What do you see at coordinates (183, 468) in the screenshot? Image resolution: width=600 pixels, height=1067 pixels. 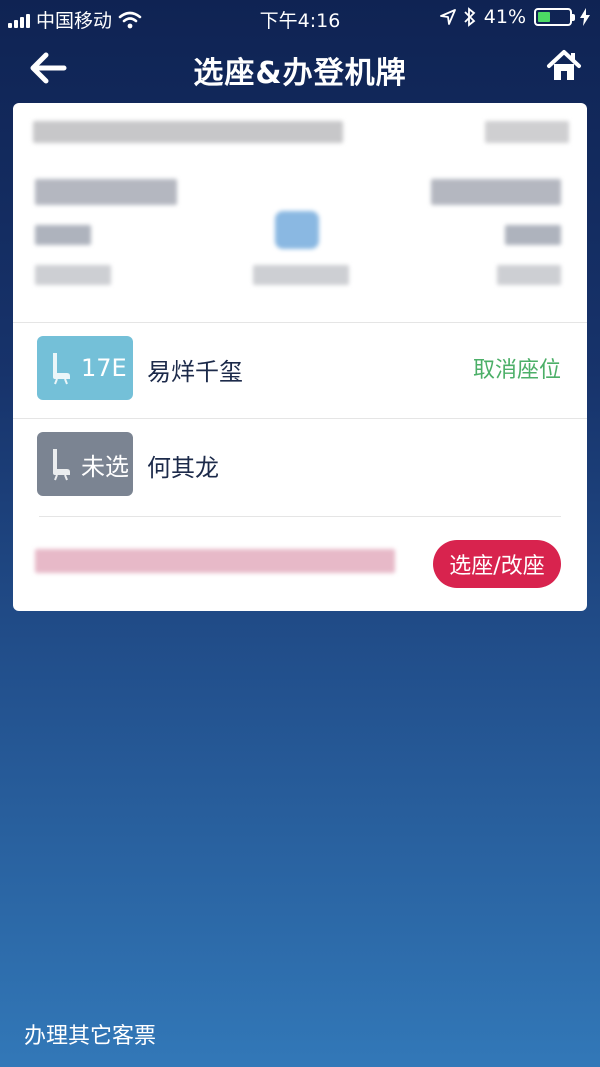 I see `passenger-name: 何其龙` at bounding box center [183, 468].